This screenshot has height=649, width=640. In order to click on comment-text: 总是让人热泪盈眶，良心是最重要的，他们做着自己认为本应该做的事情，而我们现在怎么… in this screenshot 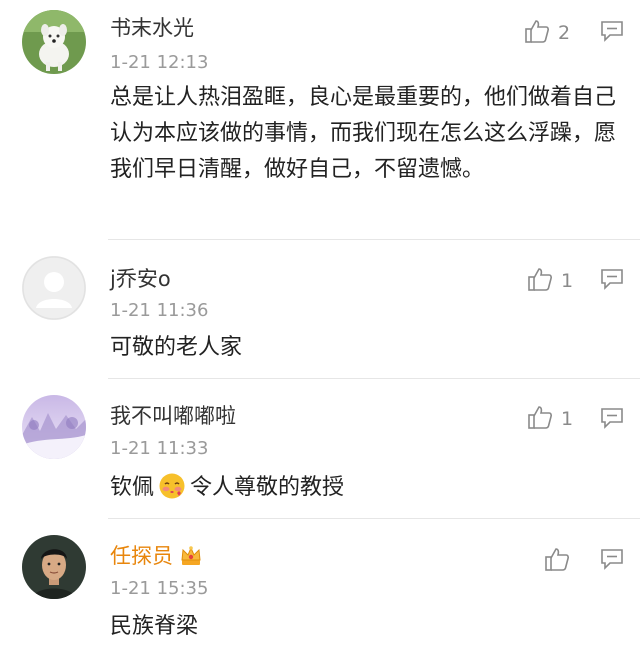, I will do `click(363, 133)`.